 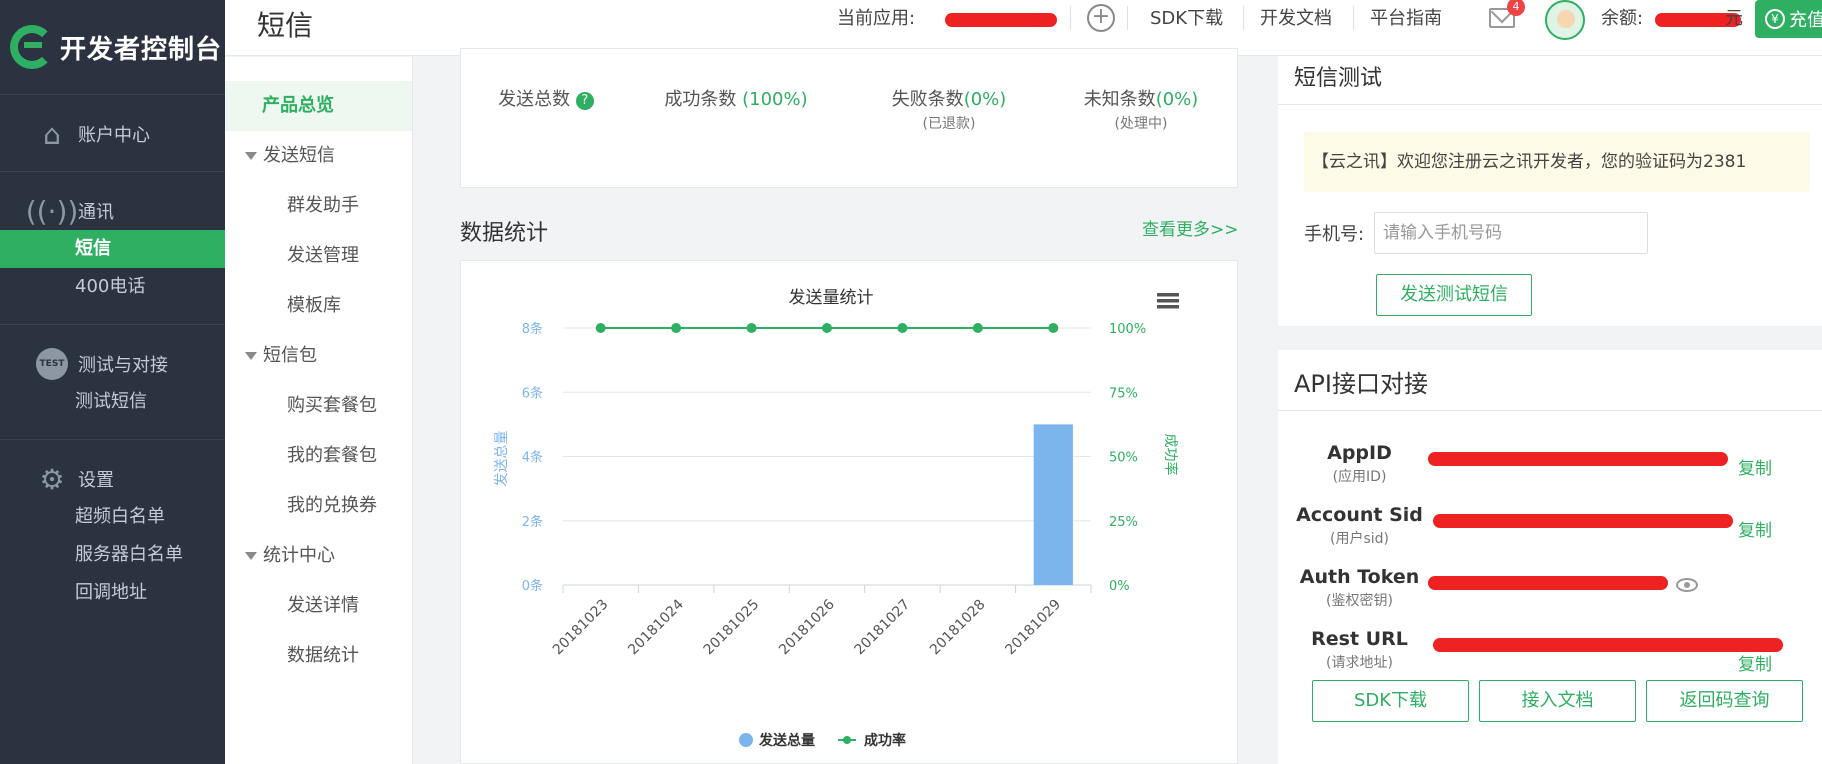 I want to click on app-name-redaction, so click(x=1001, y=20).